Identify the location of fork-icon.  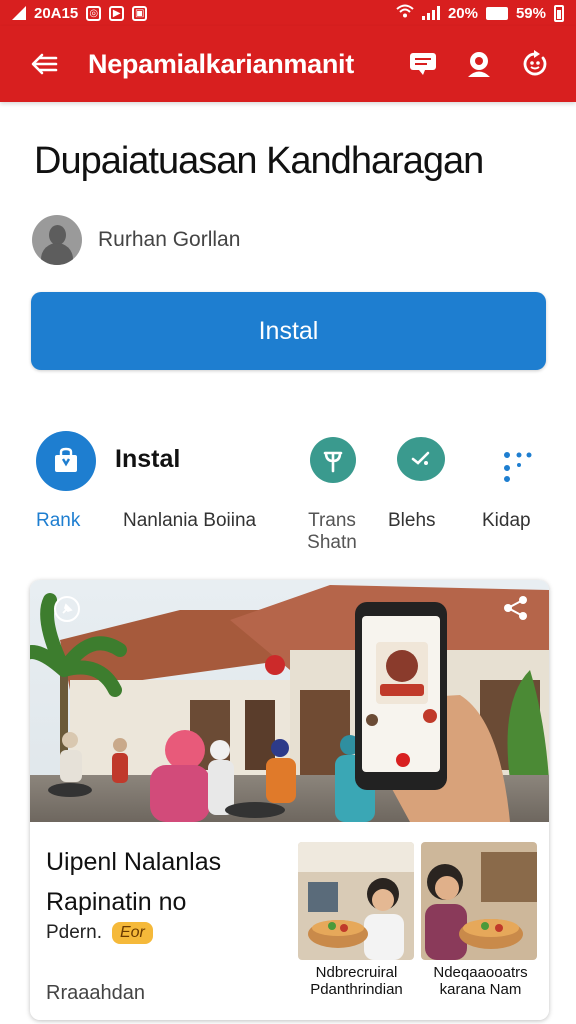
(333, 460).